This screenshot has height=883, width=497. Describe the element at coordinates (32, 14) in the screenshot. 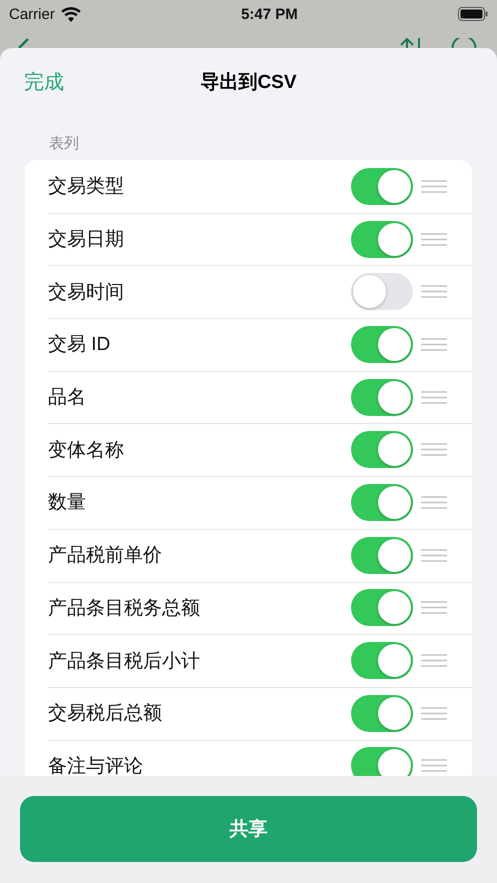

I see `carrier-name: Carrier` at that location.